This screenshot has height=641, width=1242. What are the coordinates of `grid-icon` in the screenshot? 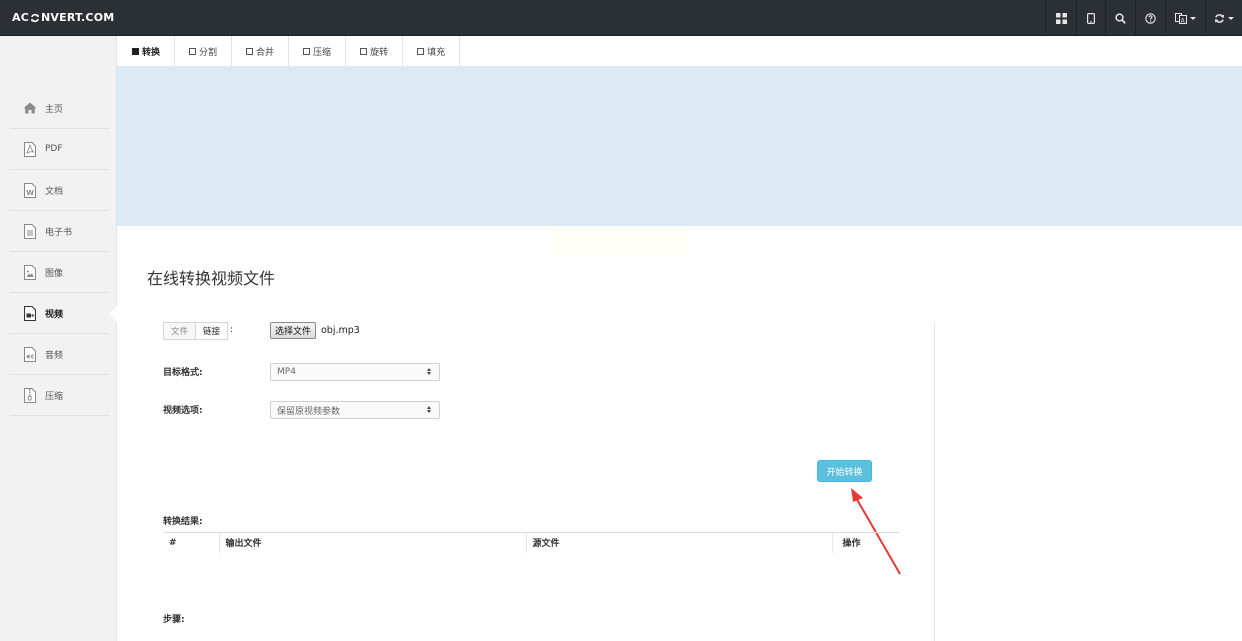 It's located at (1061, 18).